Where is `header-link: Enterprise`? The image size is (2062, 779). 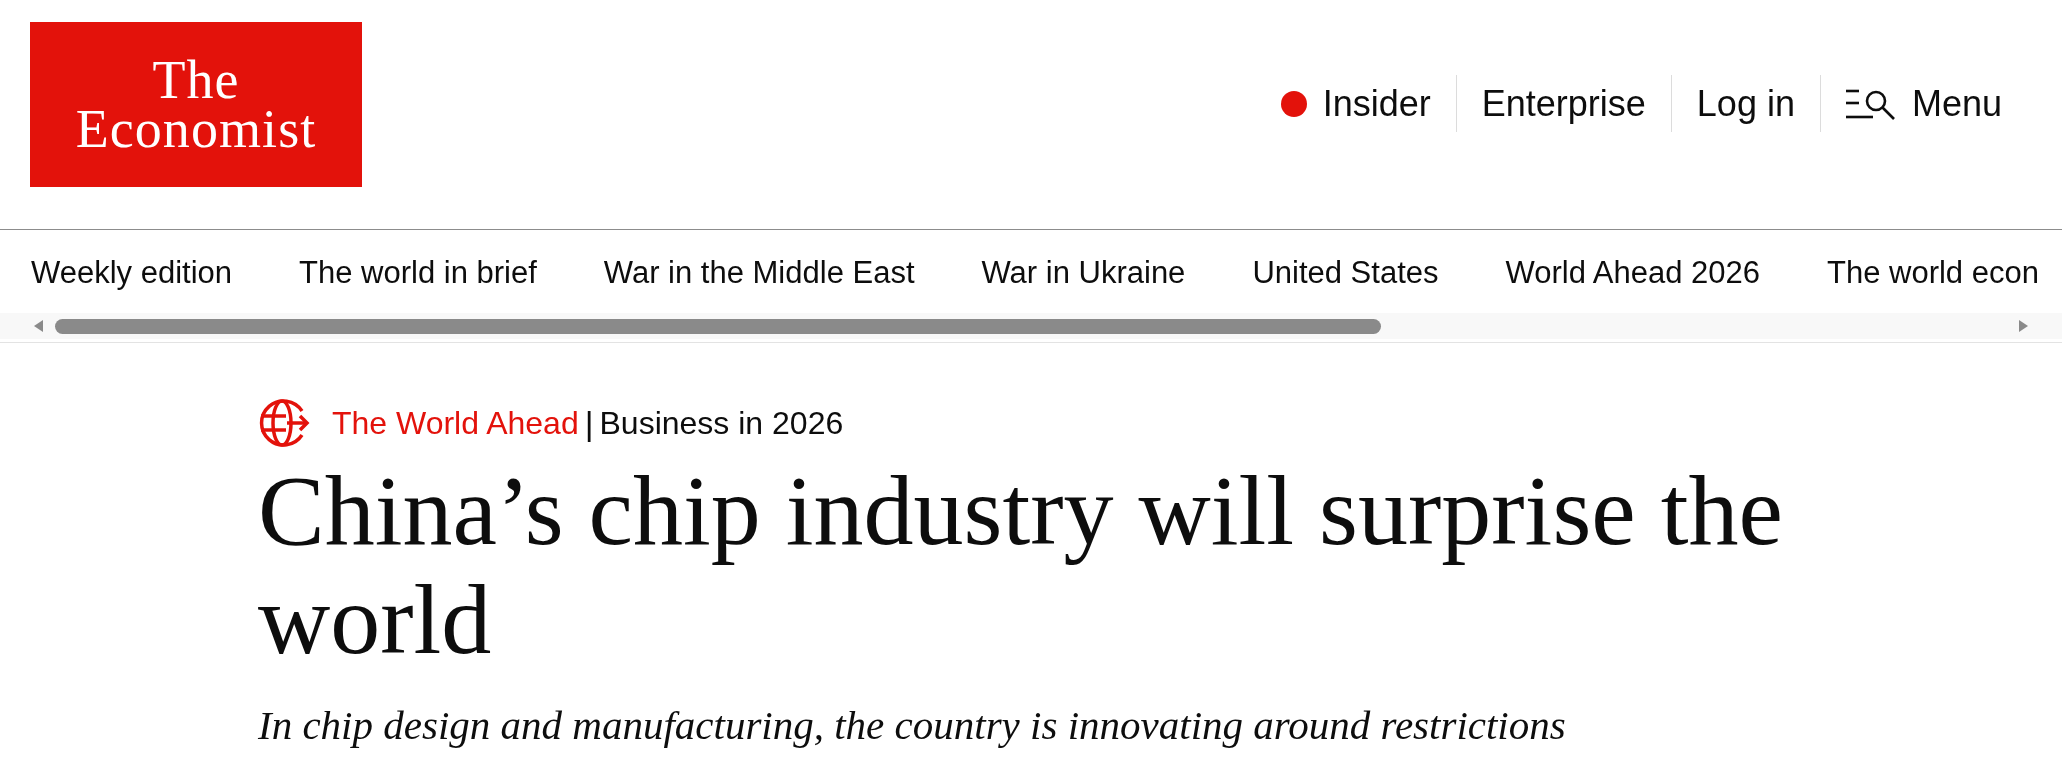
header-link: Enterprise is located at coordinates (1563, 103).